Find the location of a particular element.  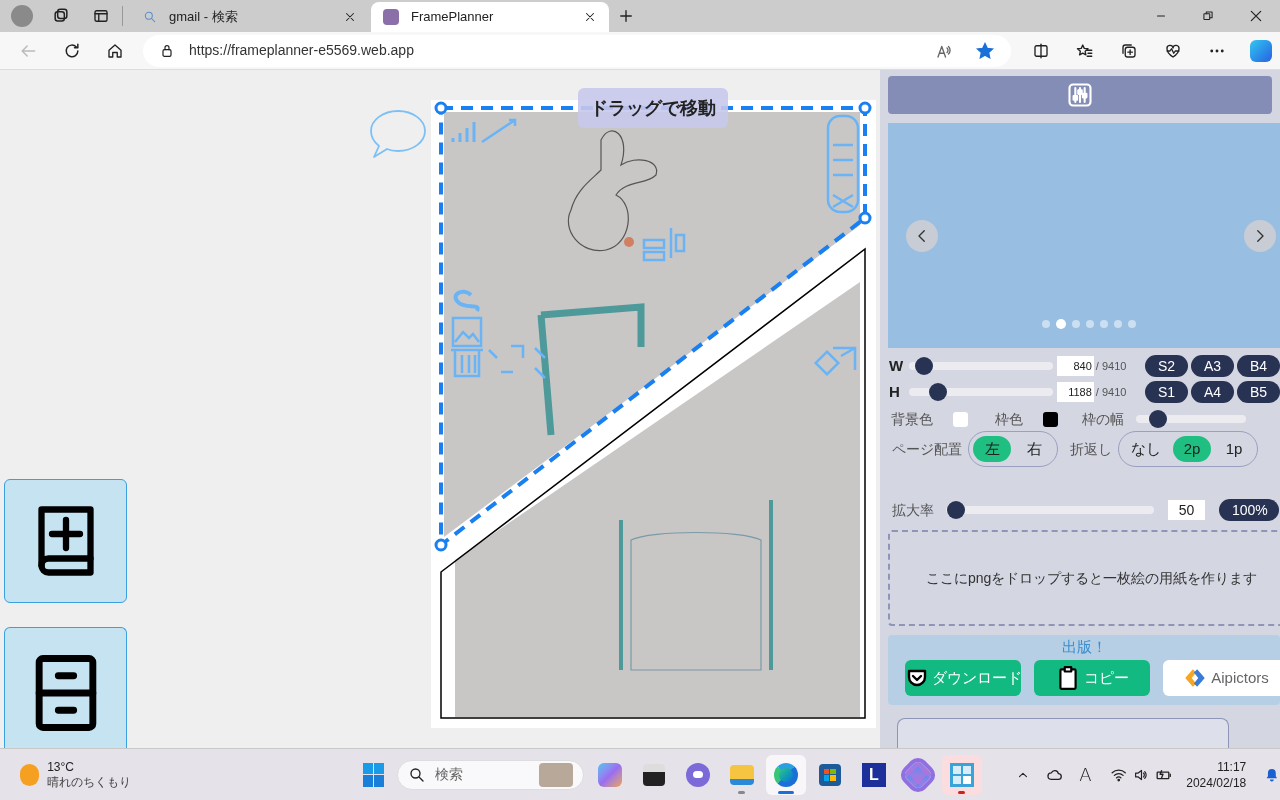

video-chat-icon is located at coordinates (697, 774).